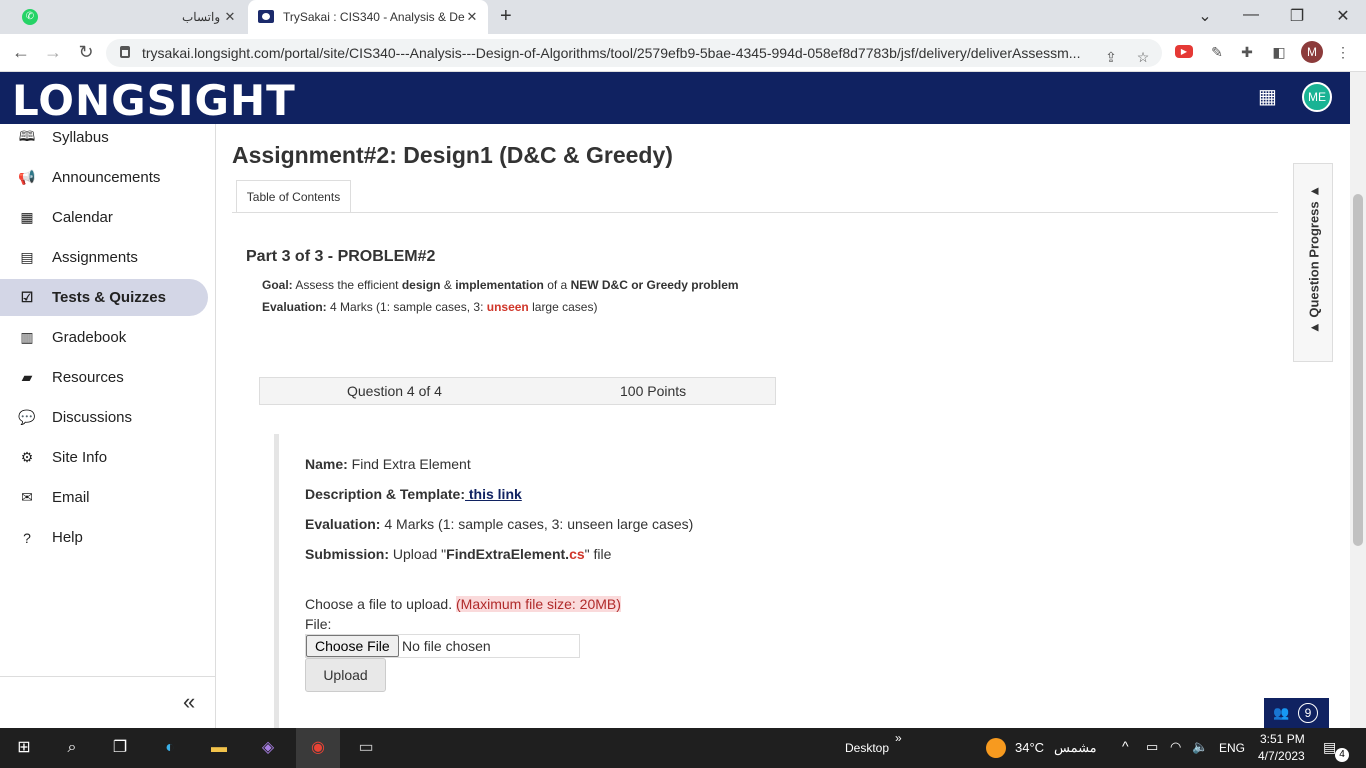  I want to click on upload-button: Upload, so click(345, 675).